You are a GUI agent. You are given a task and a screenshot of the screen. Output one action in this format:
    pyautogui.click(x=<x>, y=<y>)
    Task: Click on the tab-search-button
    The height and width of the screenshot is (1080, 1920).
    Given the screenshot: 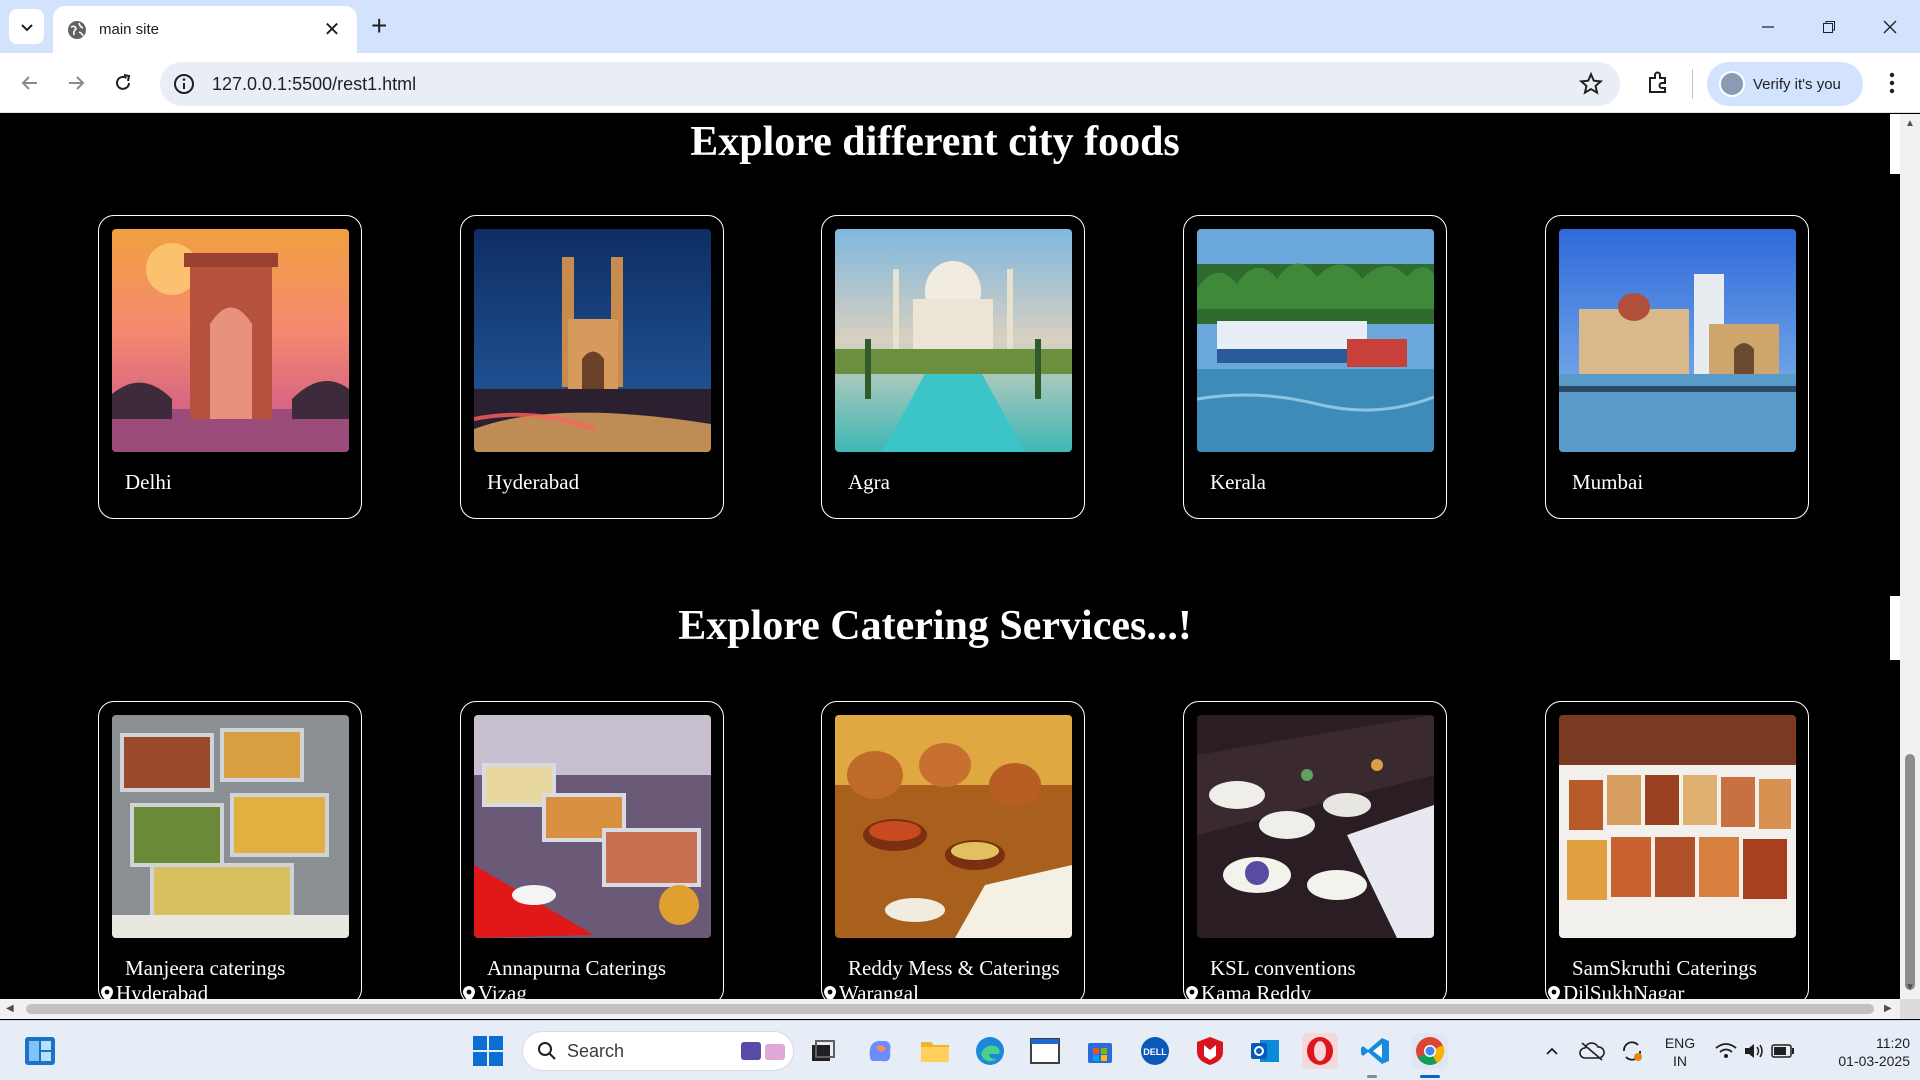 What is the action you would take?
    pyautogui.click(x=26, y=26)
    